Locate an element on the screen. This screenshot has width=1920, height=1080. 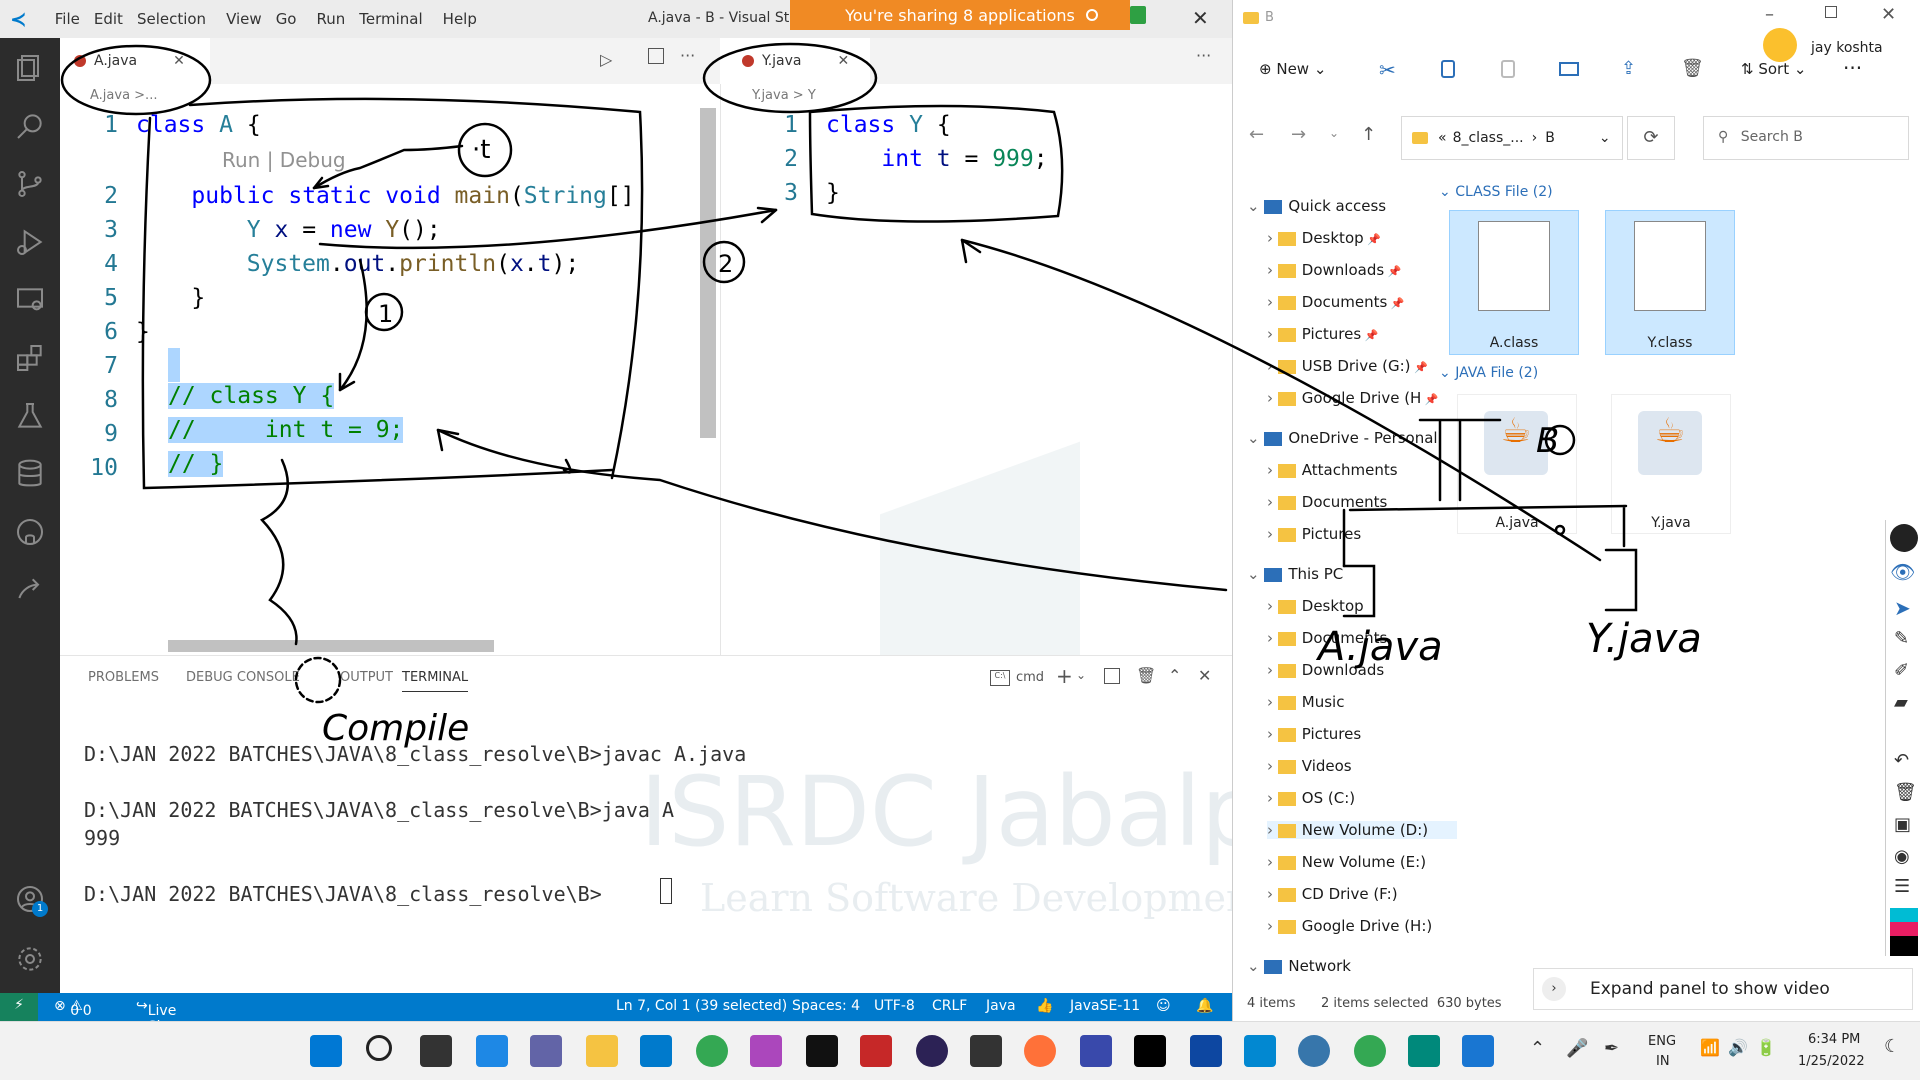
more-options-icon: ··· is located at coordinates (1852, 68).